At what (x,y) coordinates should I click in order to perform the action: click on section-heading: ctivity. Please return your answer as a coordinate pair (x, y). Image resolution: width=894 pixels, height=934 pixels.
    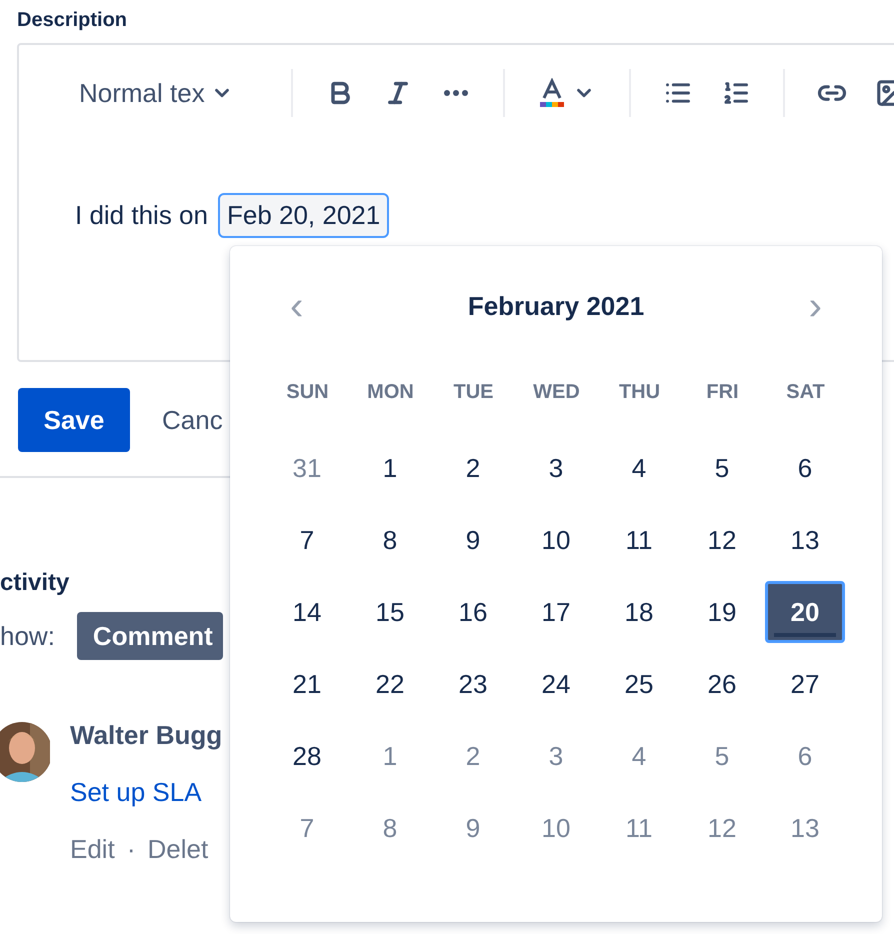
    Looking at the image, I should click on (35, 583).